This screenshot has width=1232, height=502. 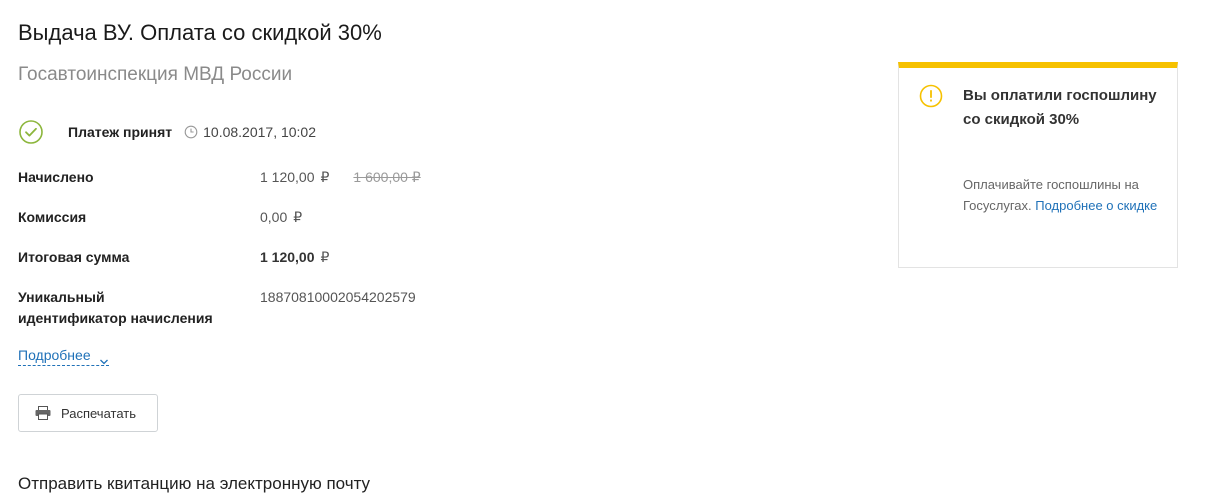 I want to click on total-label: Итоговая сумма, so click(x=74, y=257).